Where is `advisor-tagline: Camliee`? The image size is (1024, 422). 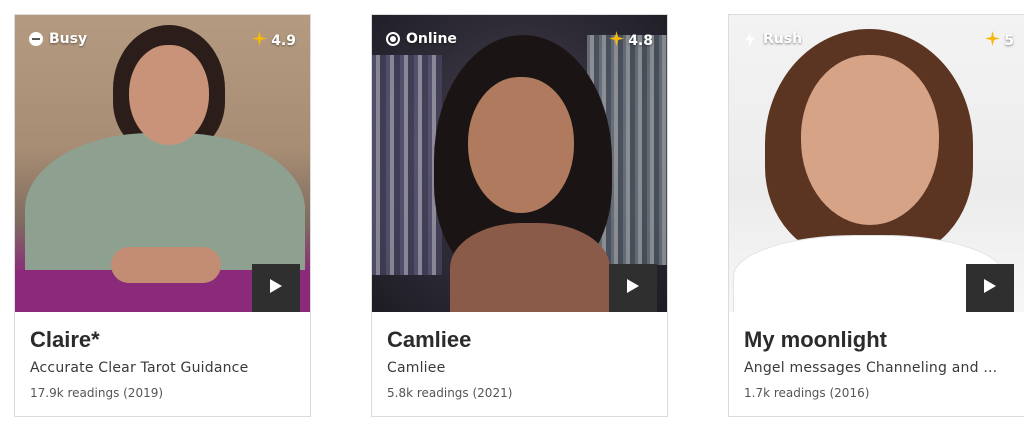
advisor-tagline: Camliee is located at coordinates (416, 368).